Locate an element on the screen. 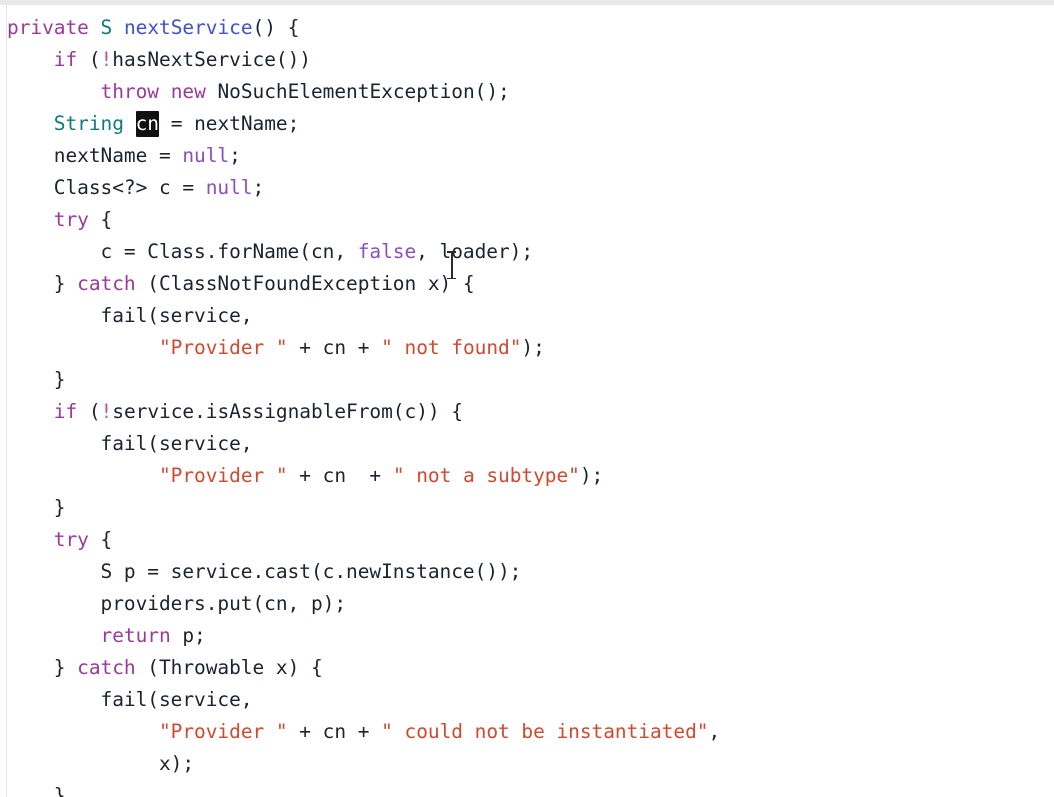 The image size is (1054, 797). code-line: Class<?> c = null; is located at coordinates (363, 188).